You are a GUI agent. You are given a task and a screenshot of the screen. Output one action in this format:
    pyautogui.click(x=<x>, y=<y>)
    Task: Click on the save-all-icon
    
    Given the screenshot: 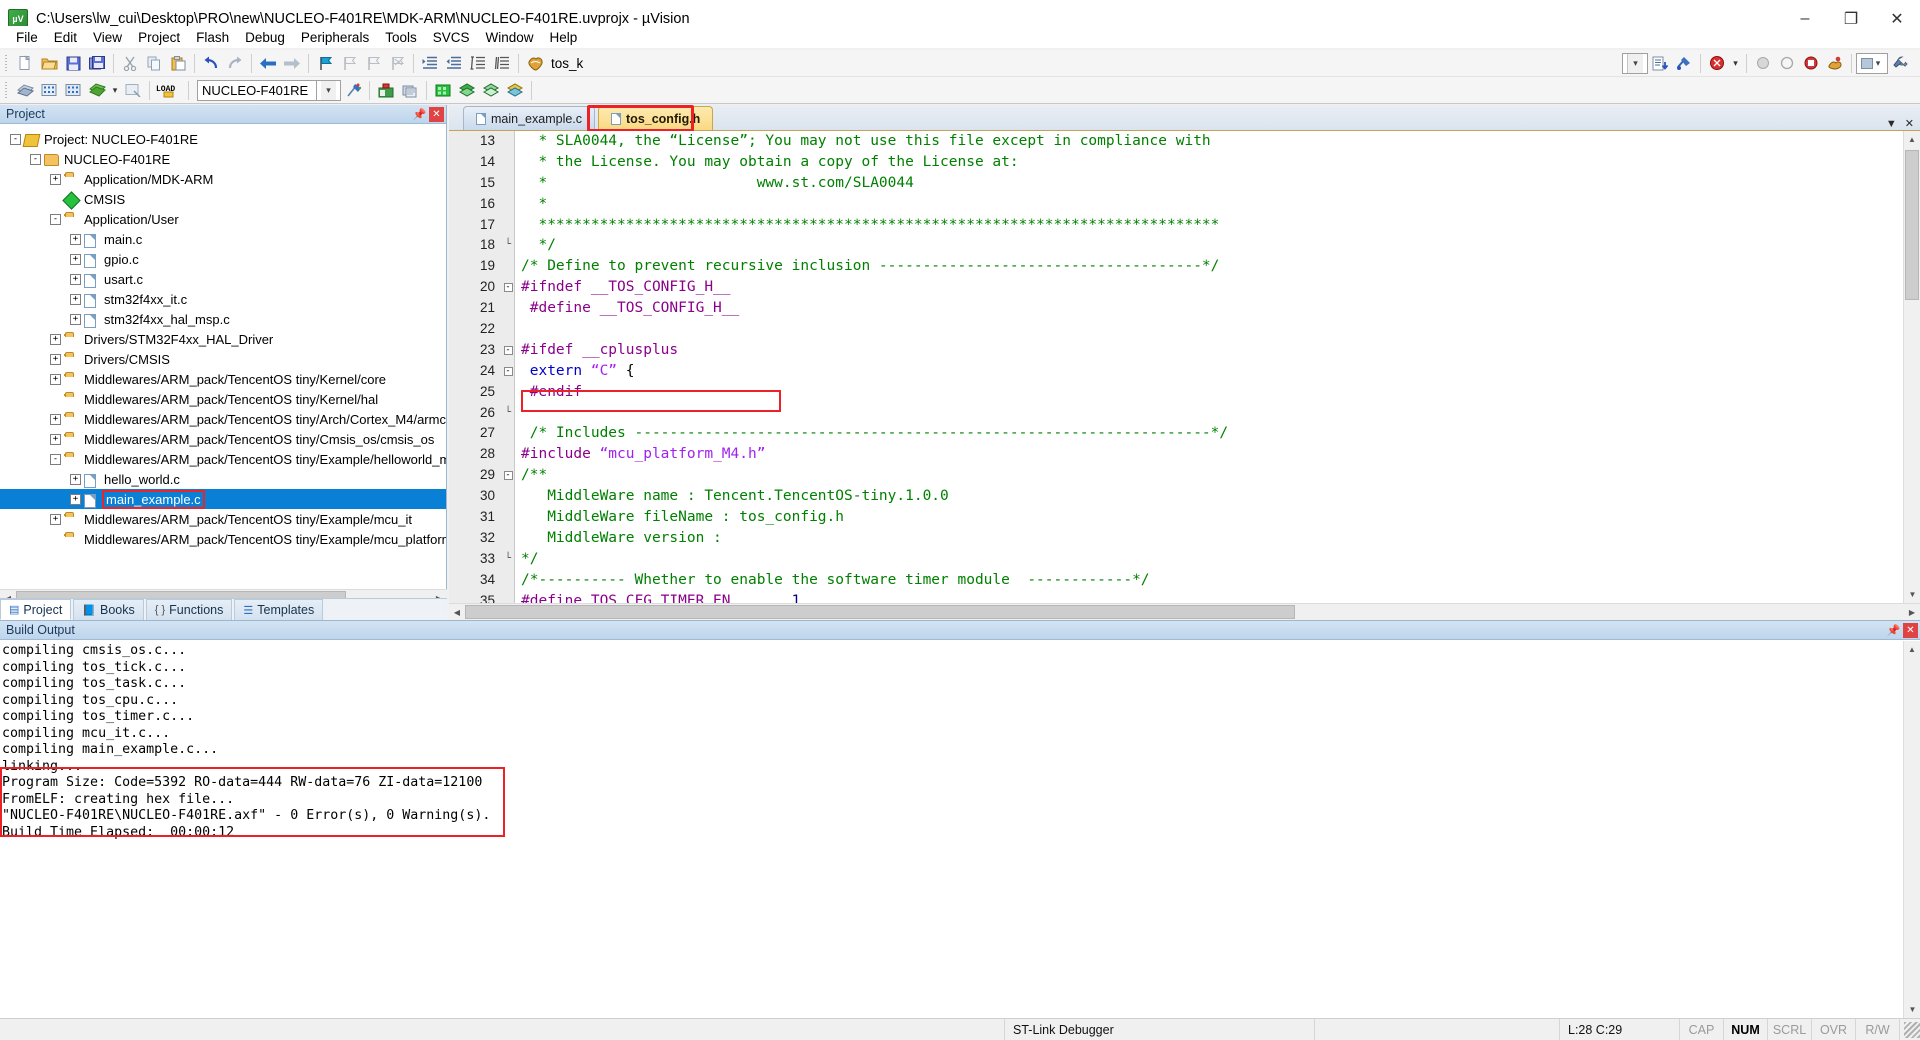 What is the action you would take?
    pyautogui.click(x=97, y=63)
    